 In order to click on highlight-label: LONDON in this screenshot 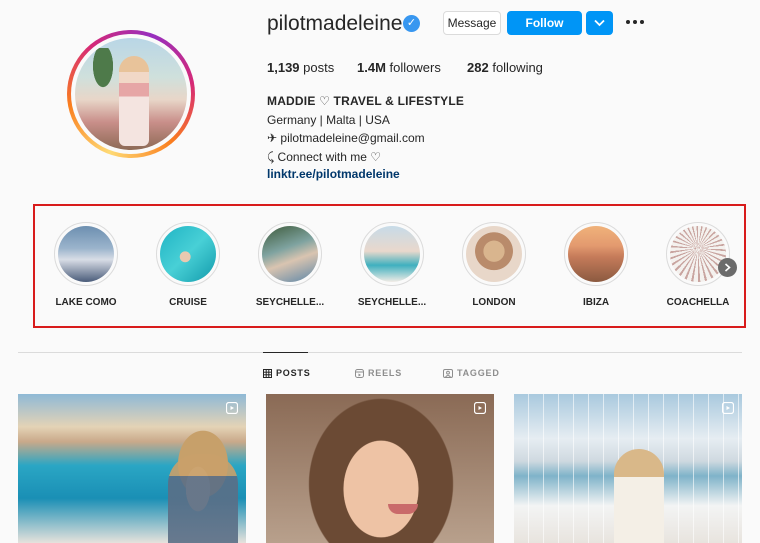, I will do `click(494, 302)`.